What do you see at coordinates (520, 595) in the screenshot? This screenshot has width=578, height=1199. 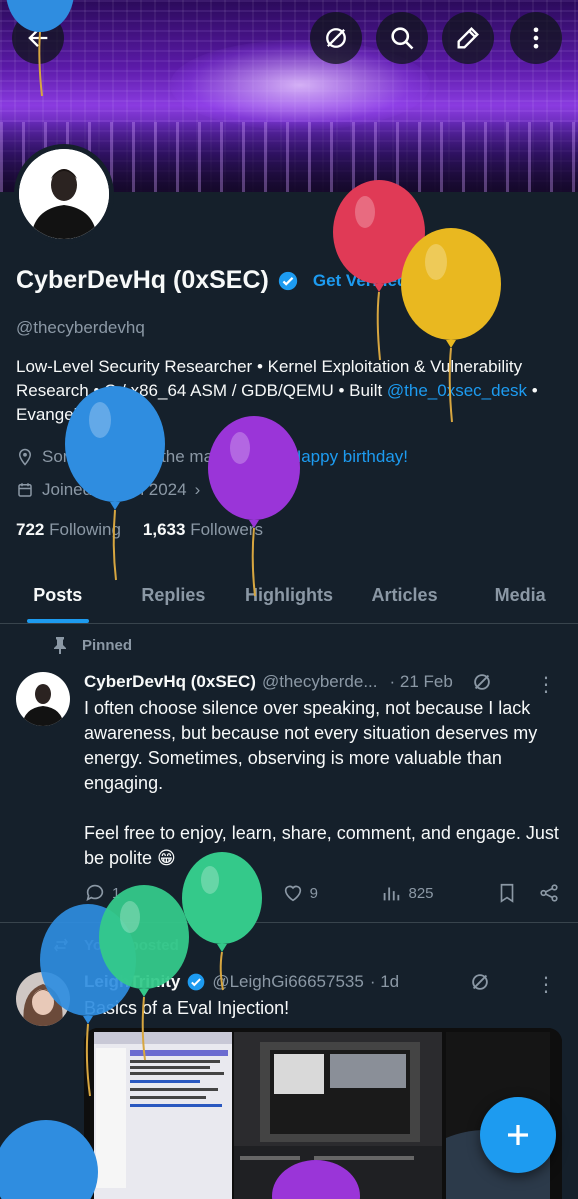 I see `tab-media: Media` at bounding box center [520, 595].